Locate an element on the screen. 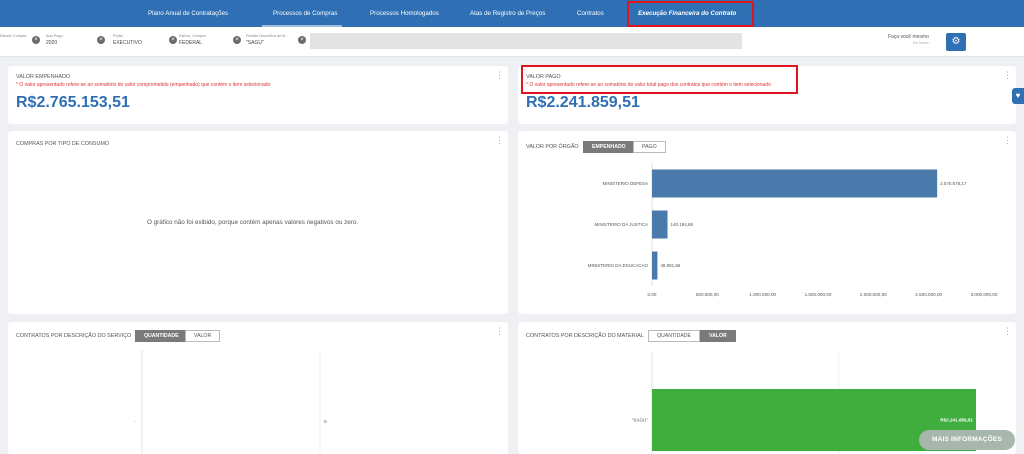 The height and width of the screenshot is (454, 1024). x-tick-label: 2.000.000,00 is located at coordinates (873, 294).